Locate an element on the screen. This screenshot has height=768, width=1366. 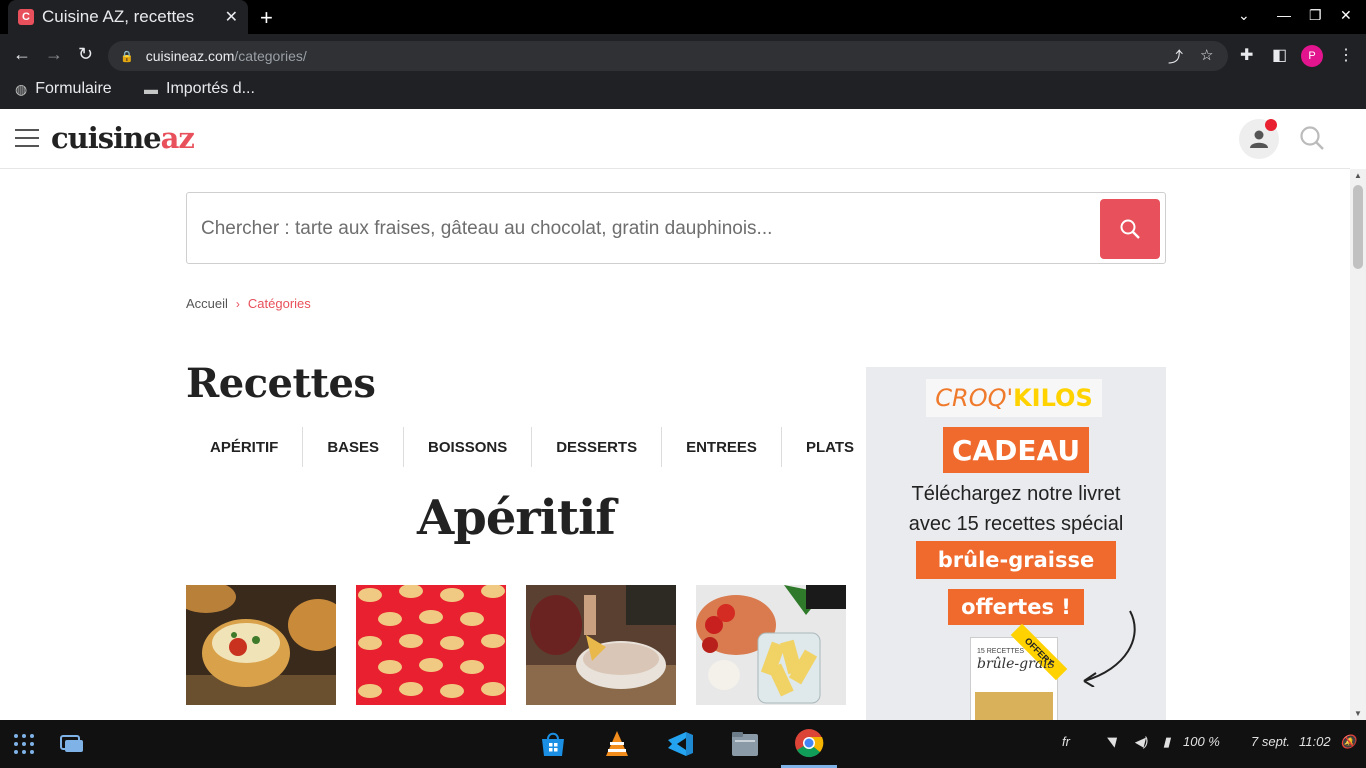
side-panel-icon: ◧ is located at coordinates (1279, 55).